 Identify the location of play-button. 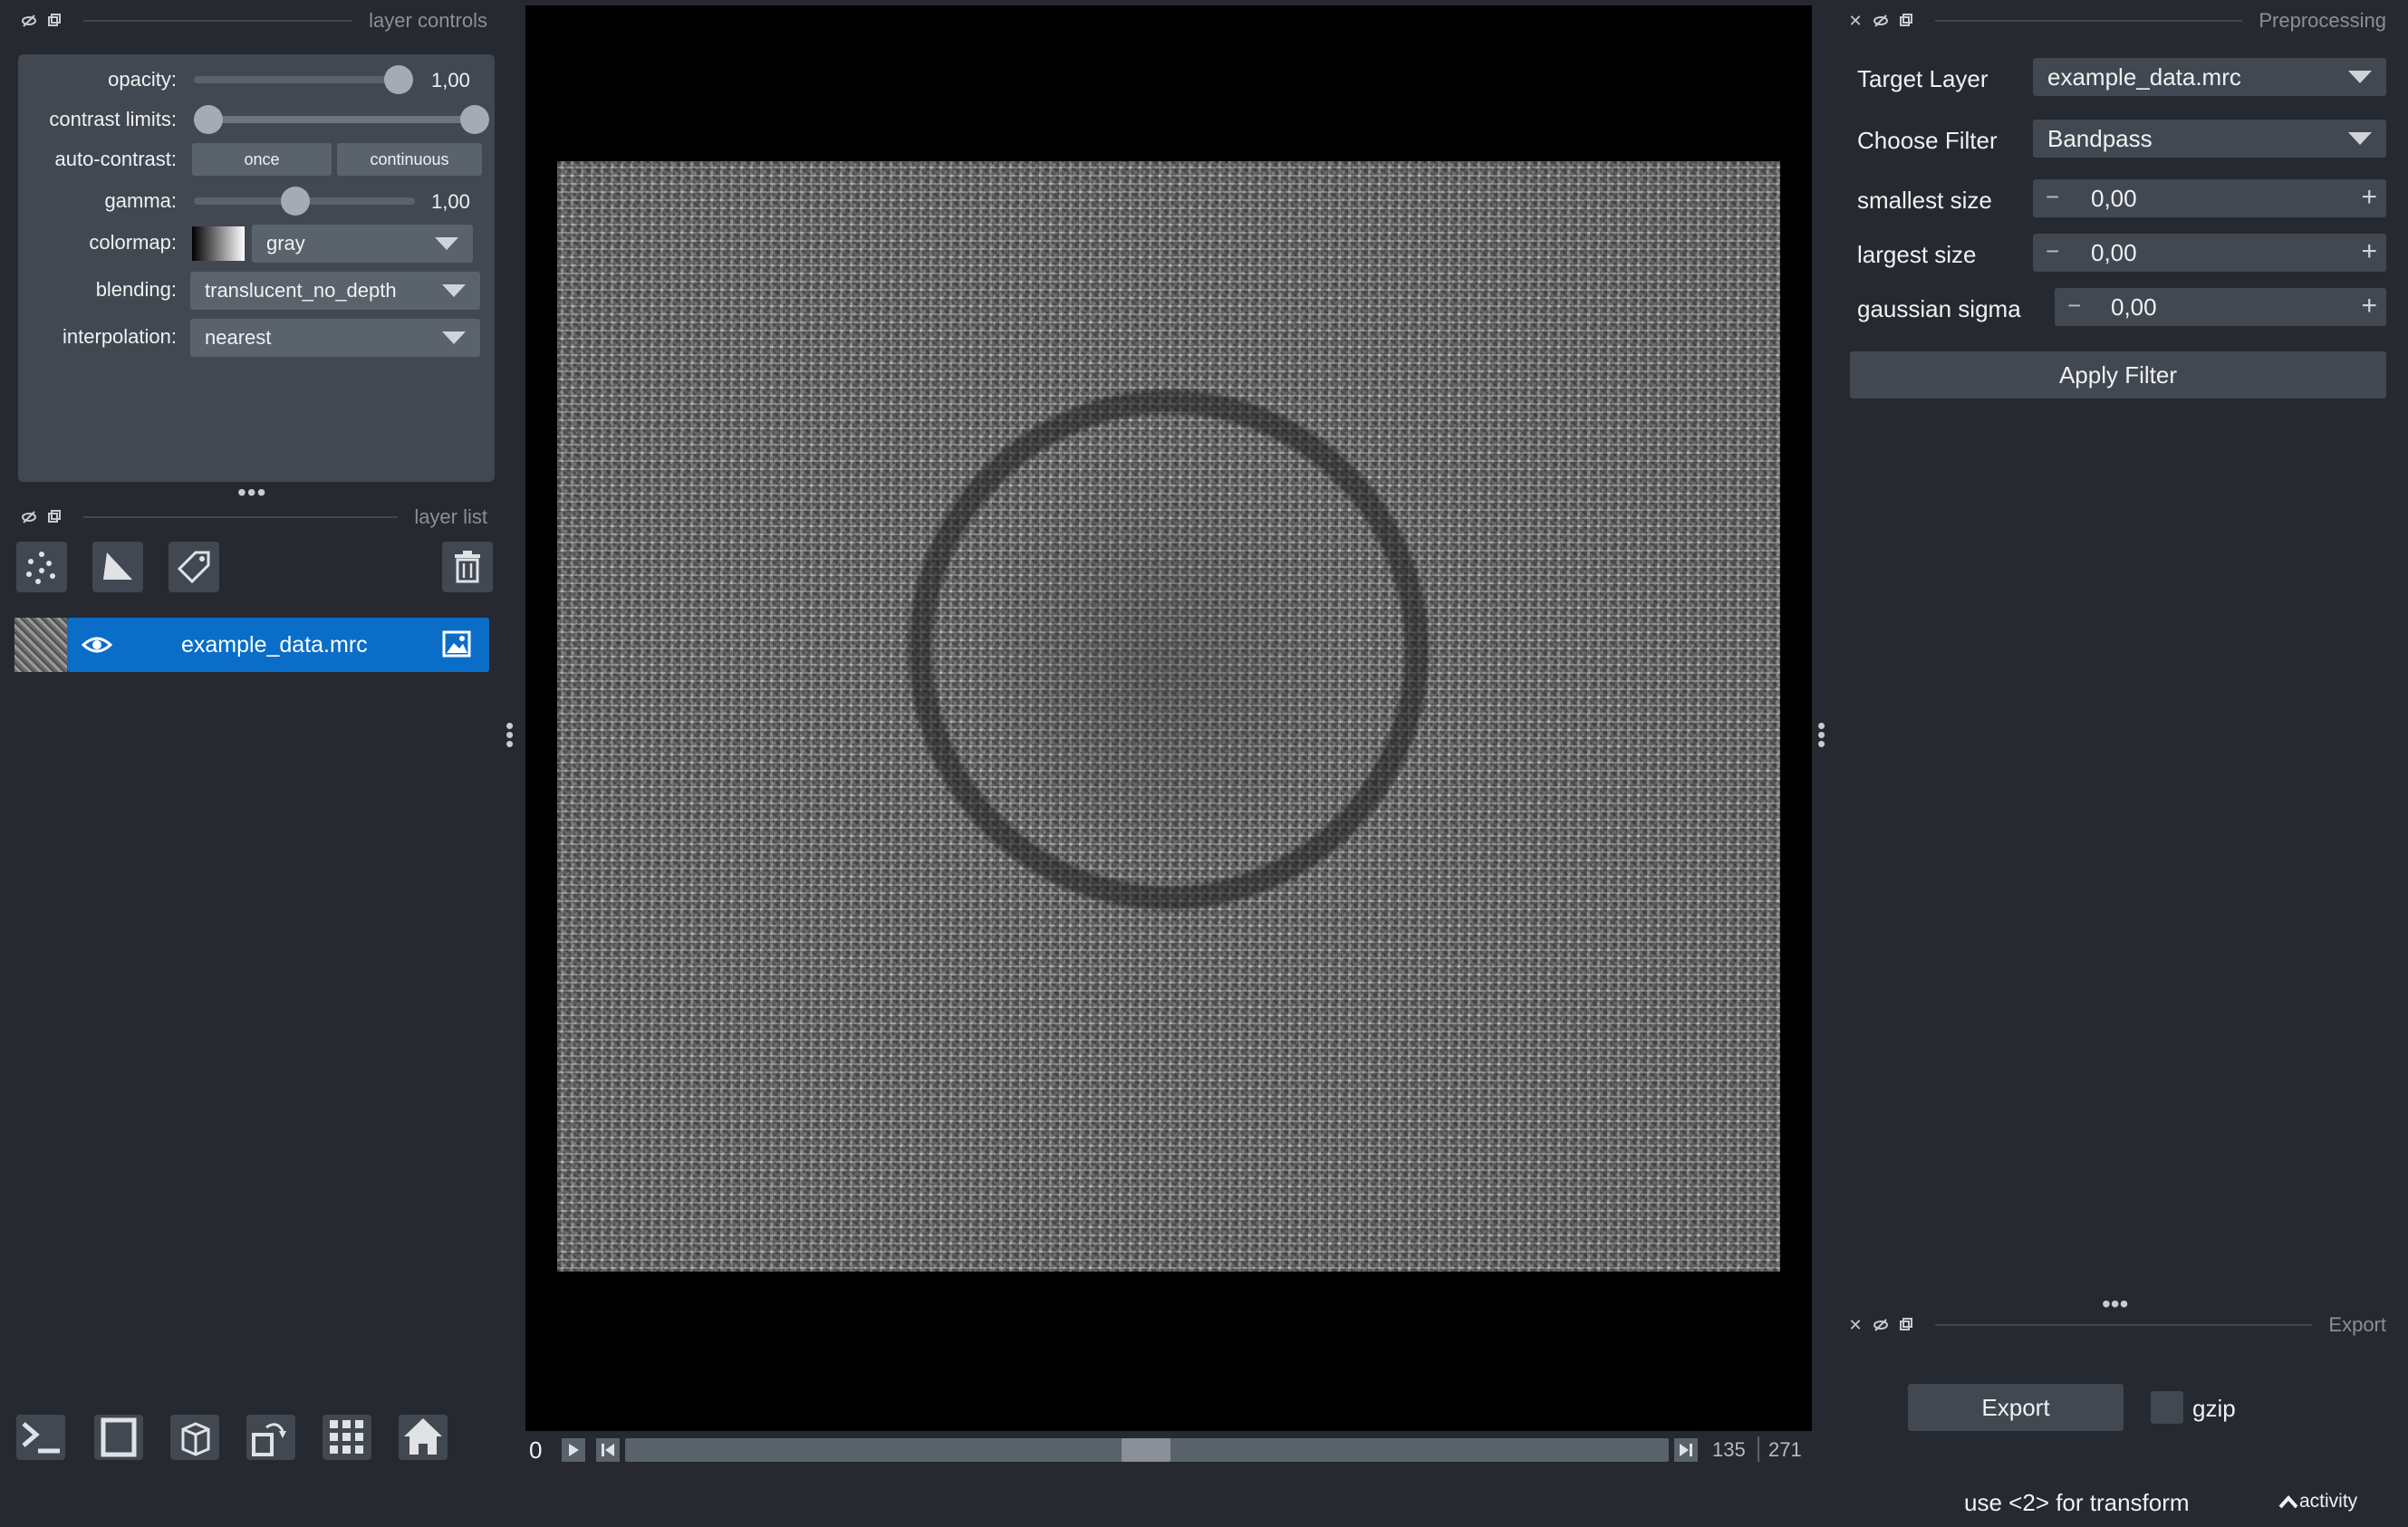
(573, 1450).